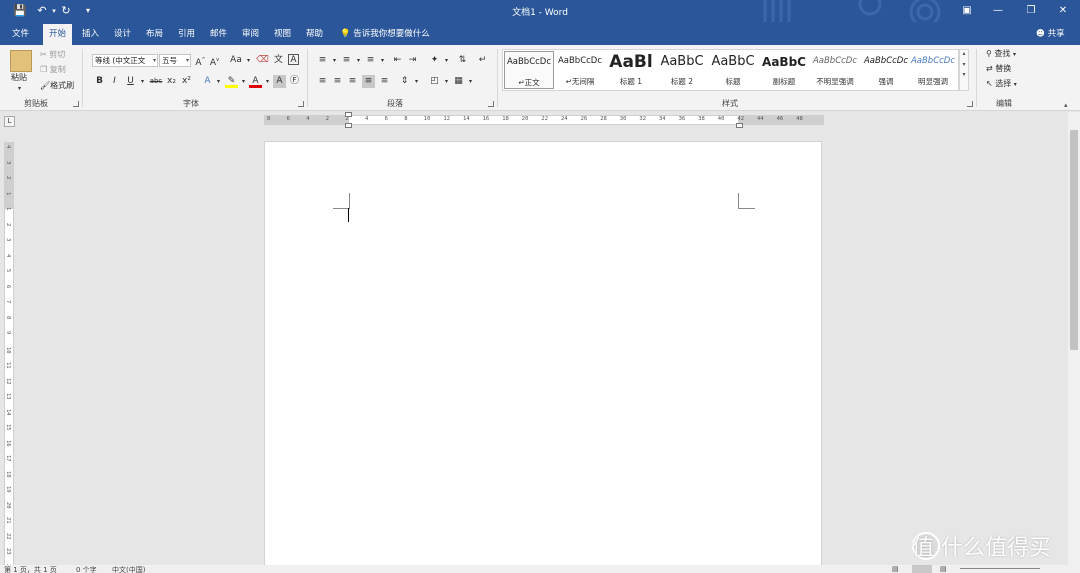 This screenshot has width=1080, height=573. What do you see at coordinates (998, 11) in the screenshot?
I see `minimize-button: —` at bounding box center [998, 11].